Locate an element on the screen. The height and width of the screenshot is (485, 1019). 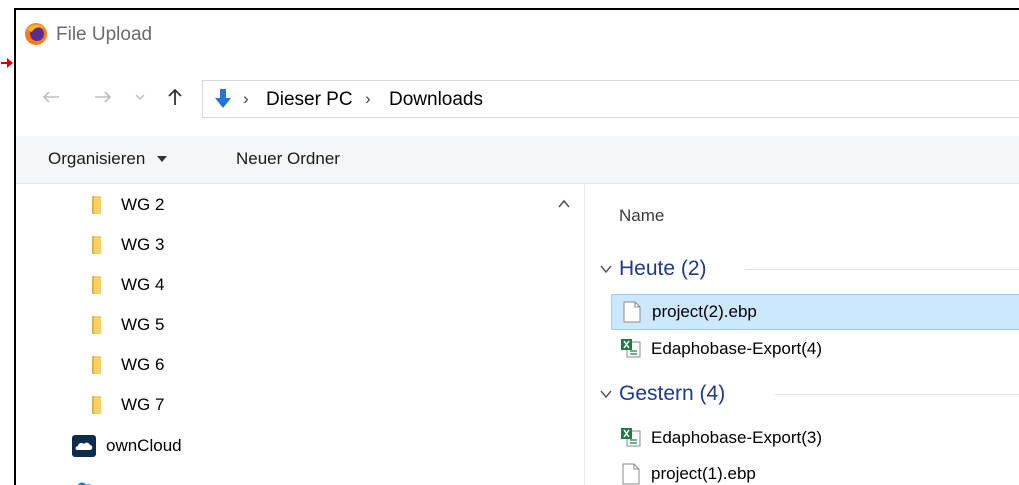
tree-item-wg4: WG 4 is located at coordinates (128, 285).